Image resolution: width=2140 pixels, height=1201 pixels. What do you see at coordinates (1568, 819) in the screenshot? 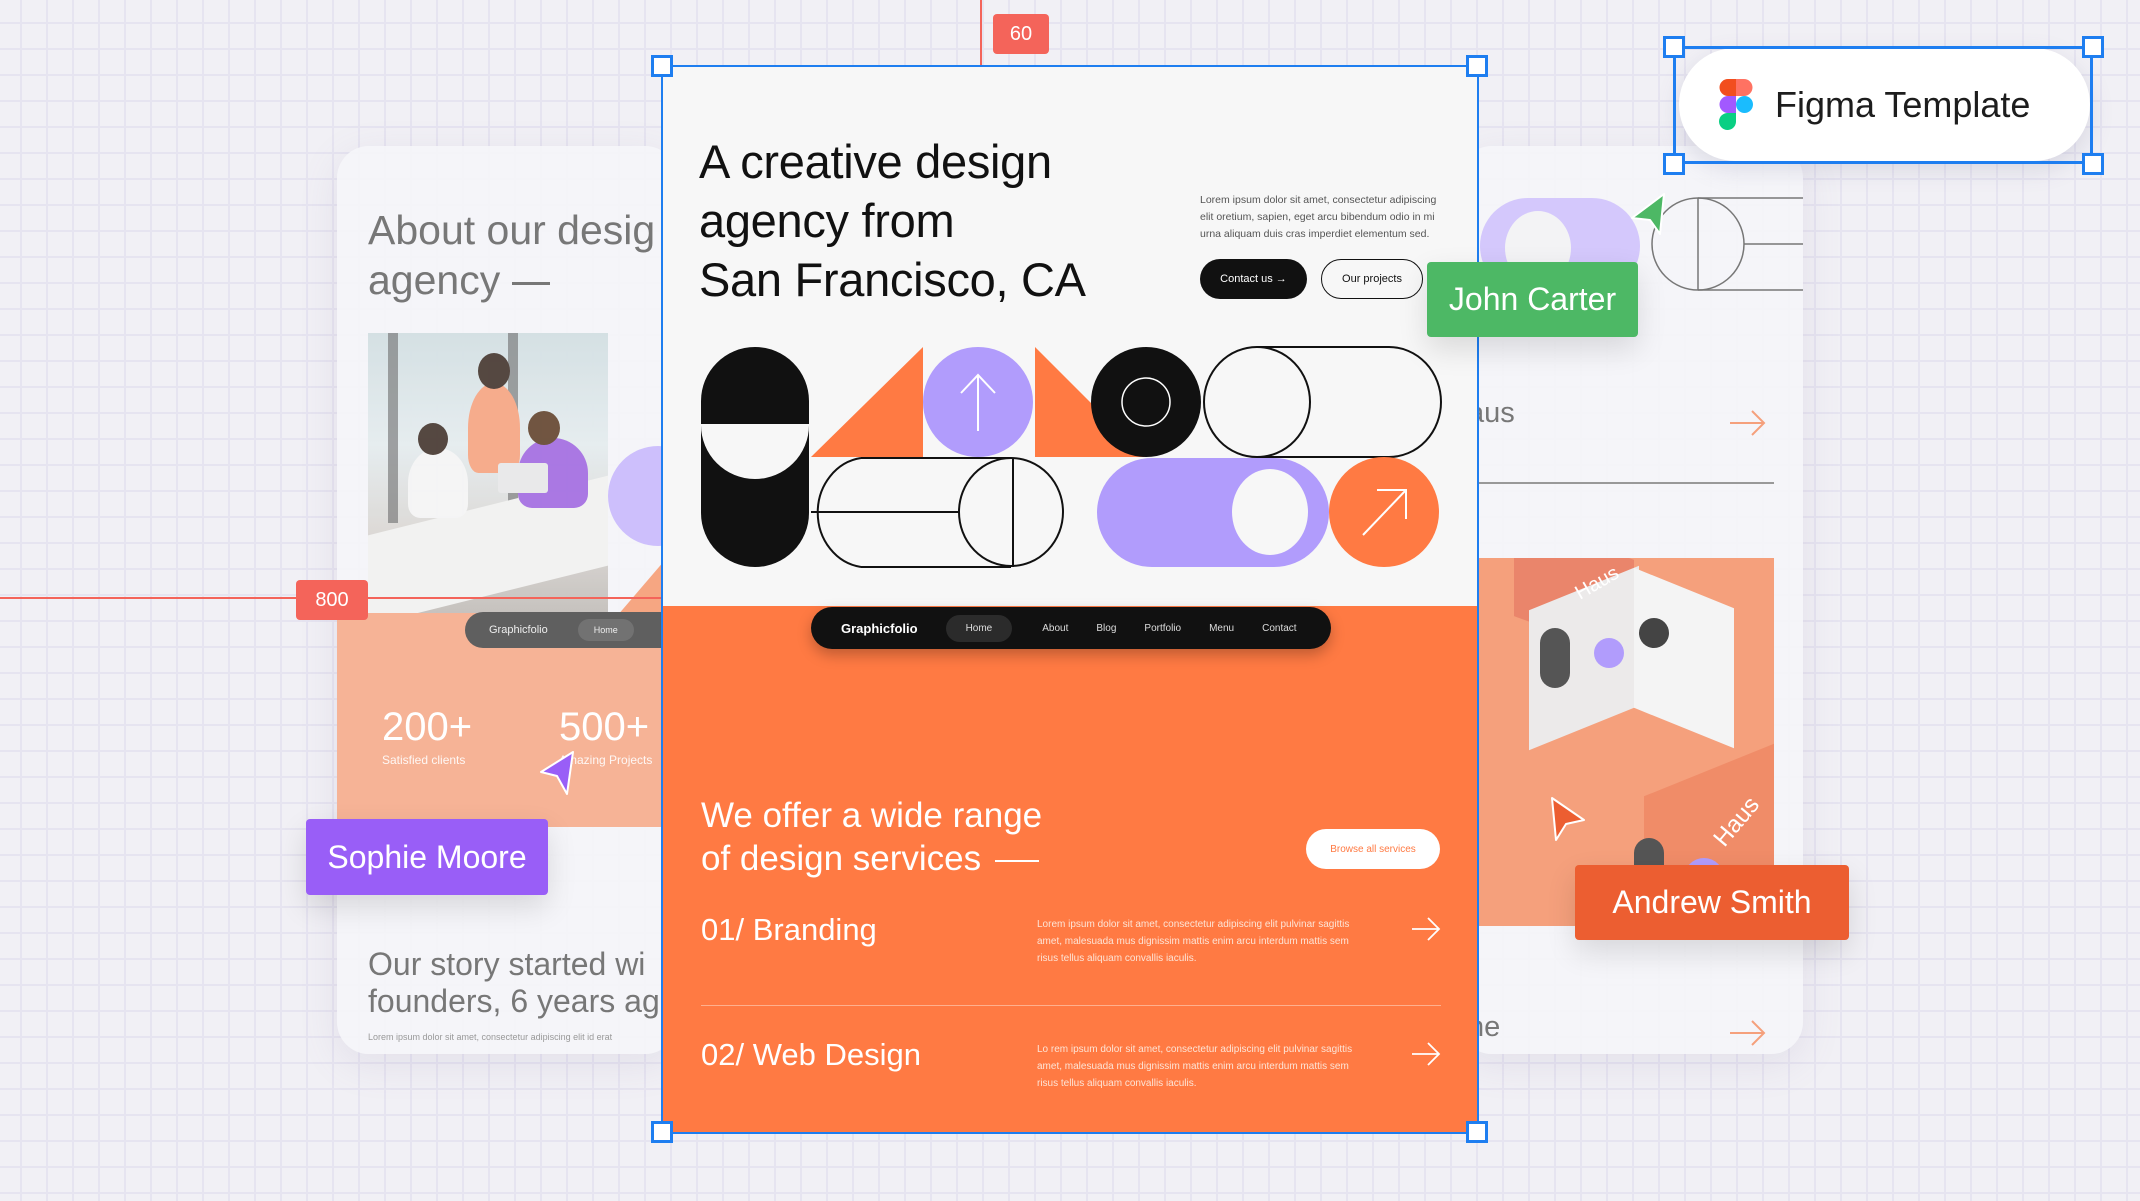
I see `cursor-andrew-smith-icon` at bounding box center [1568, 819].